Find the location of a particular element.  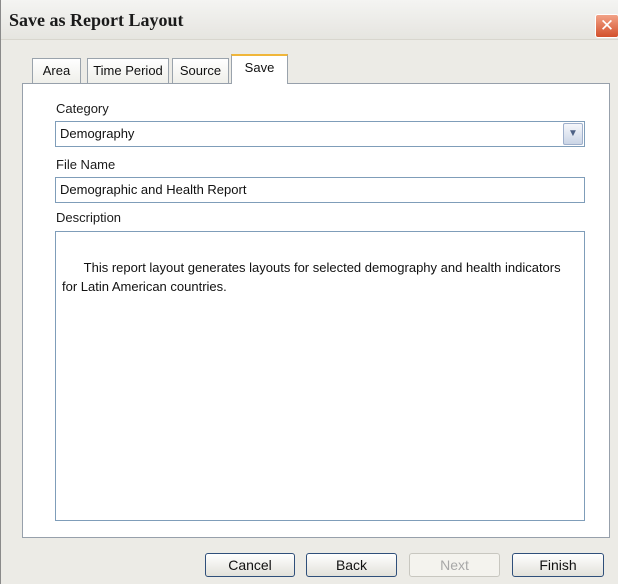

tab-area-label: Area is located at coordinates (56, 70).